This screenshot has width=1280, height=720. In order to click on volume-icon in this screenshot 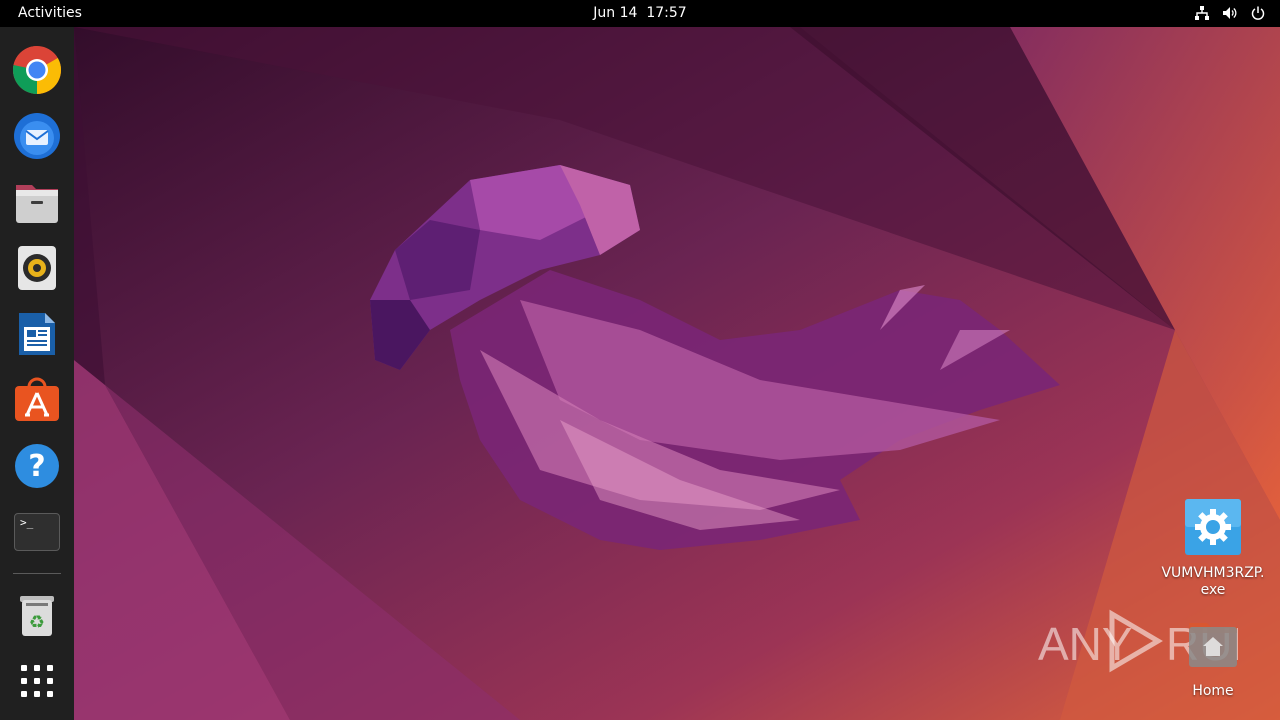, I will do `click(1230, 13)`.